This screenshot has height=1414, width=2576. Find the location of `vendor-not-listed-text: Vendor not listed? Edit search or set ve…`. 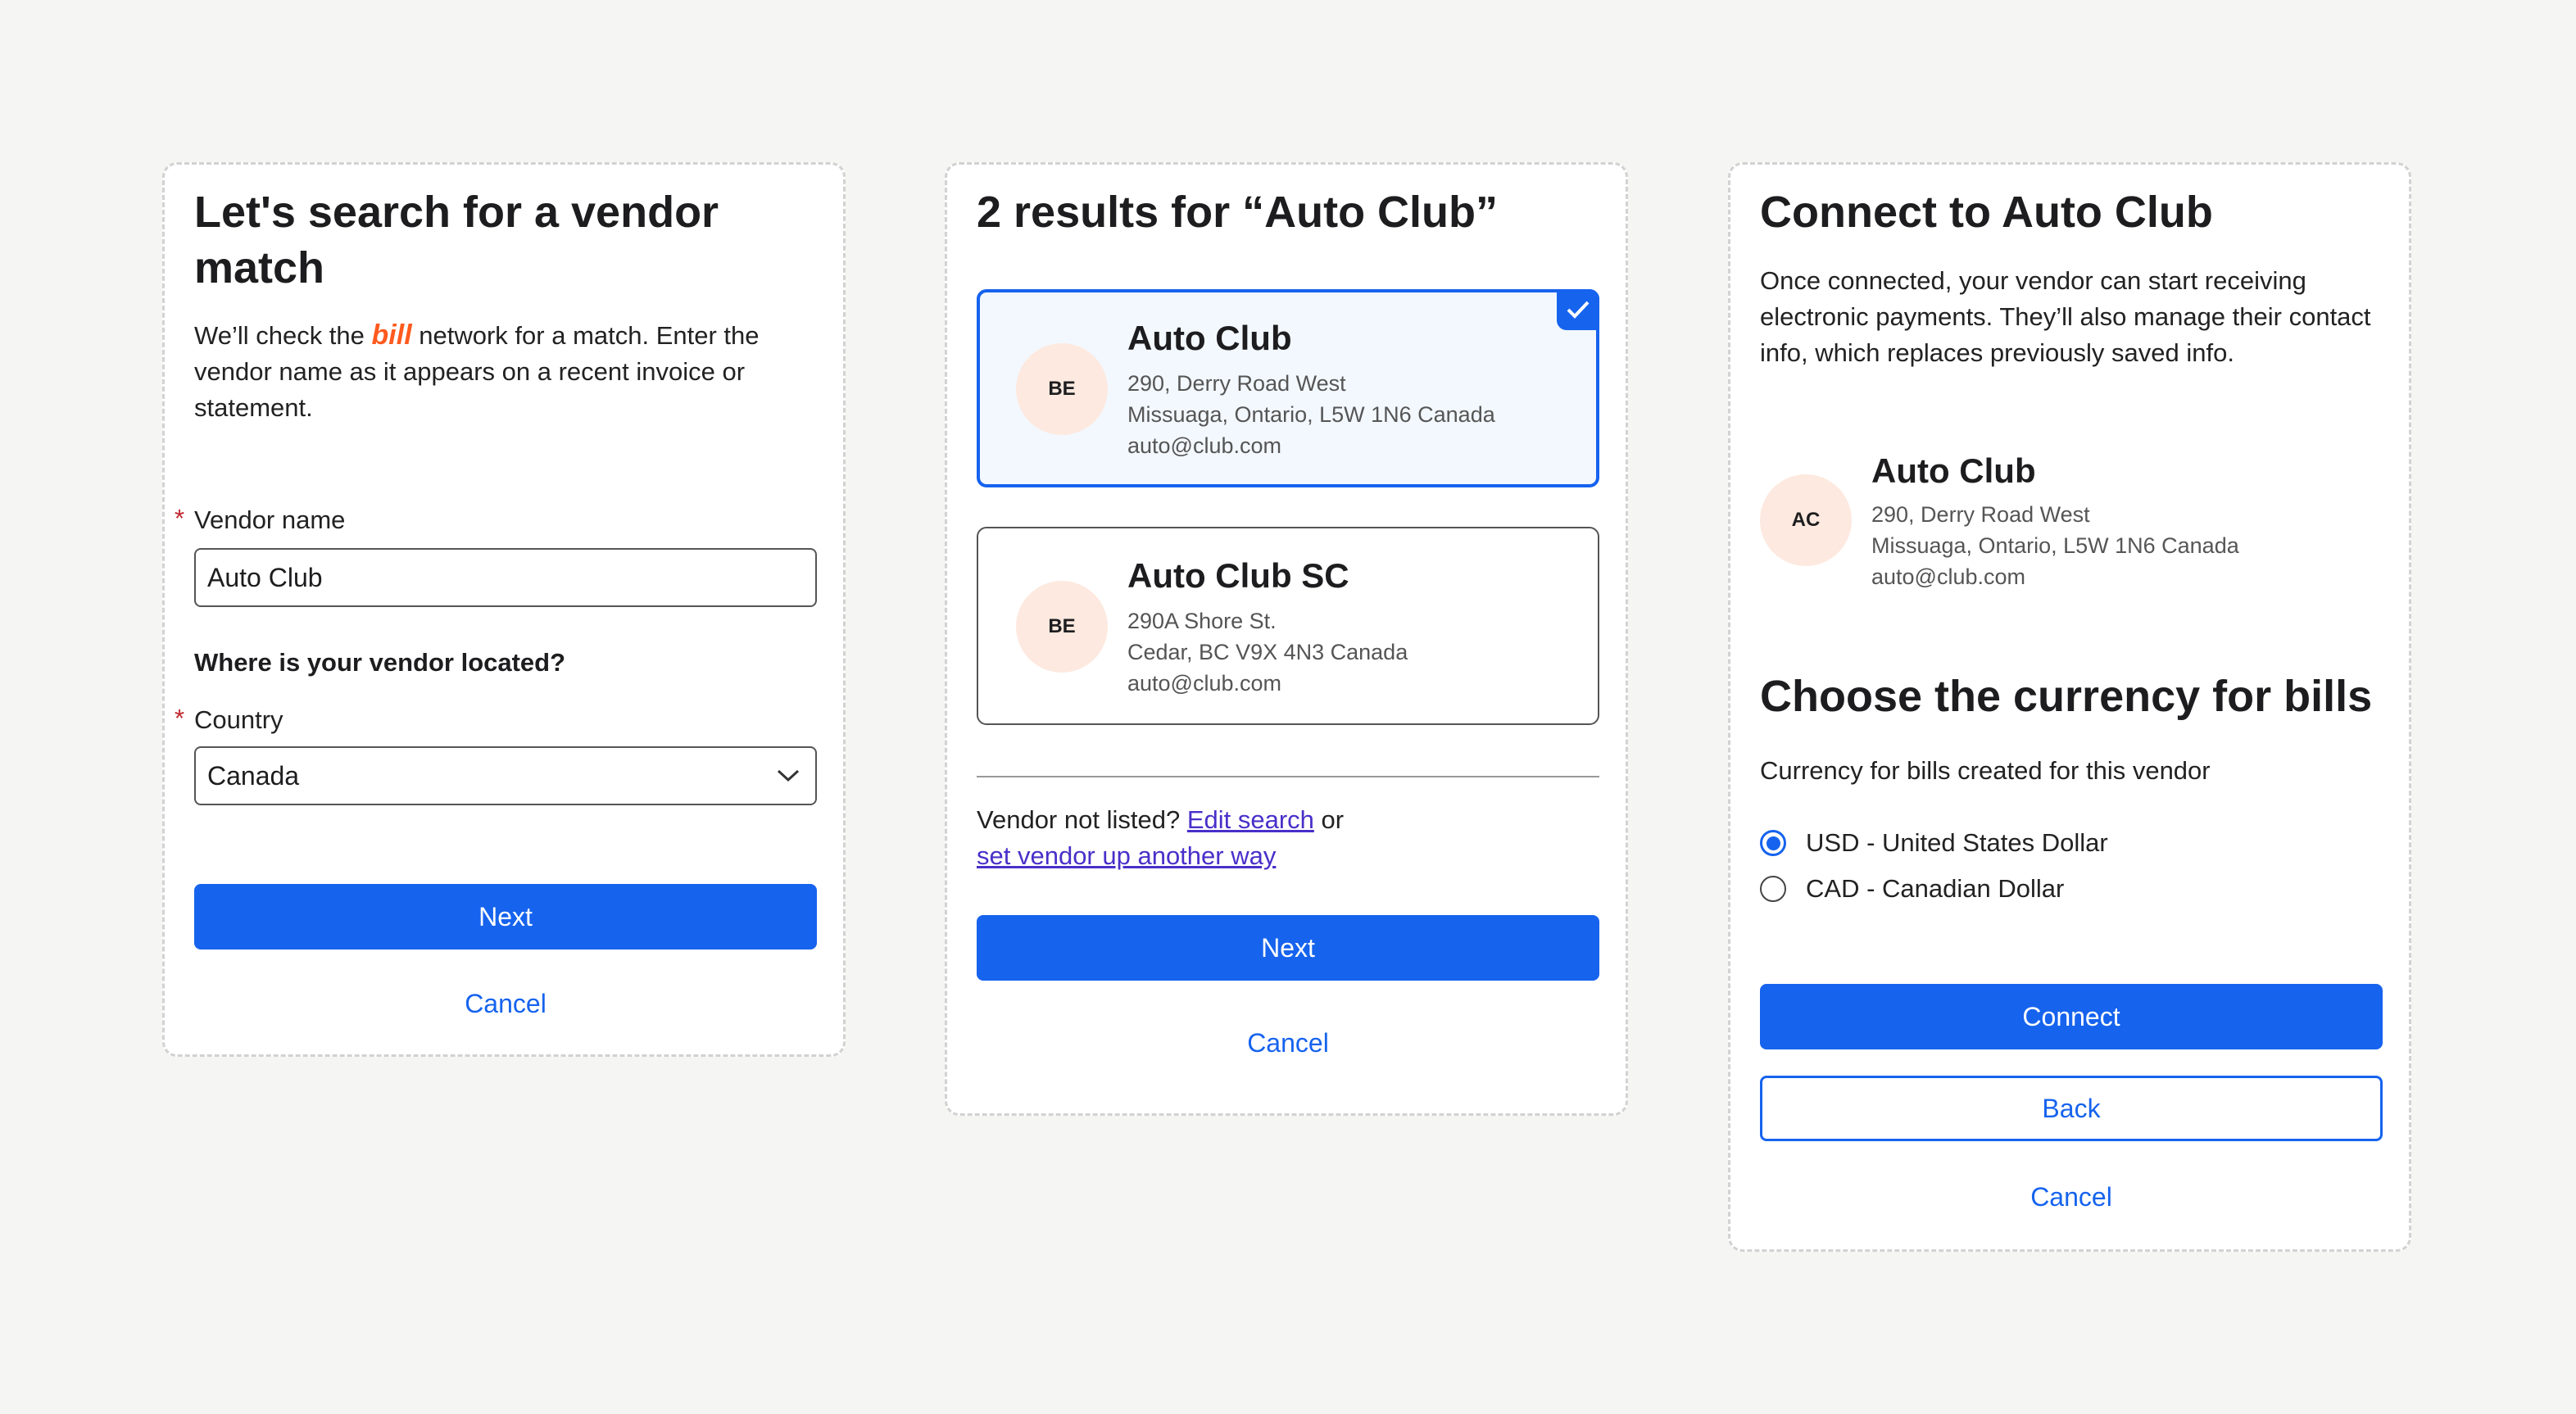

vendor-not-listed-text: Vendor not listed? Edit search or set ve… is located at coordinates (1288, 838).